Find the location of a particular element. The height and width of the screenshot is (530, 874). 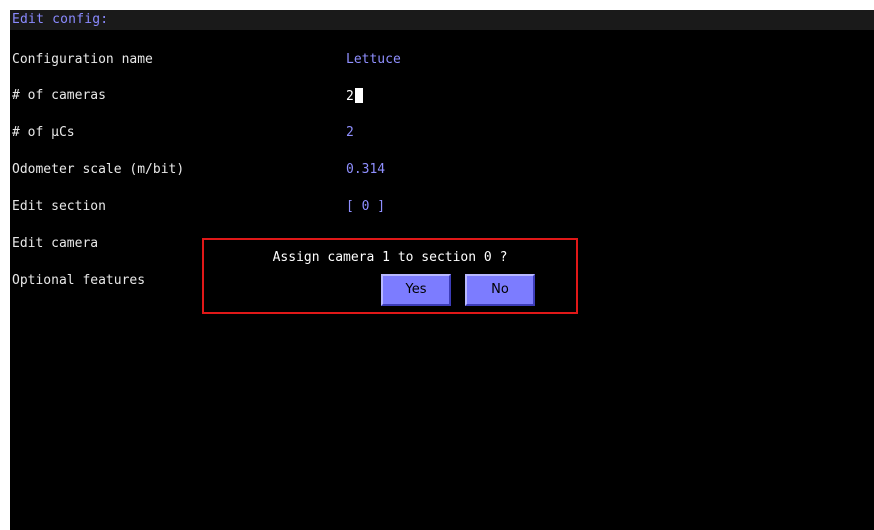

configuration-name-label: Configuration name is located at coordinates (82, 59).